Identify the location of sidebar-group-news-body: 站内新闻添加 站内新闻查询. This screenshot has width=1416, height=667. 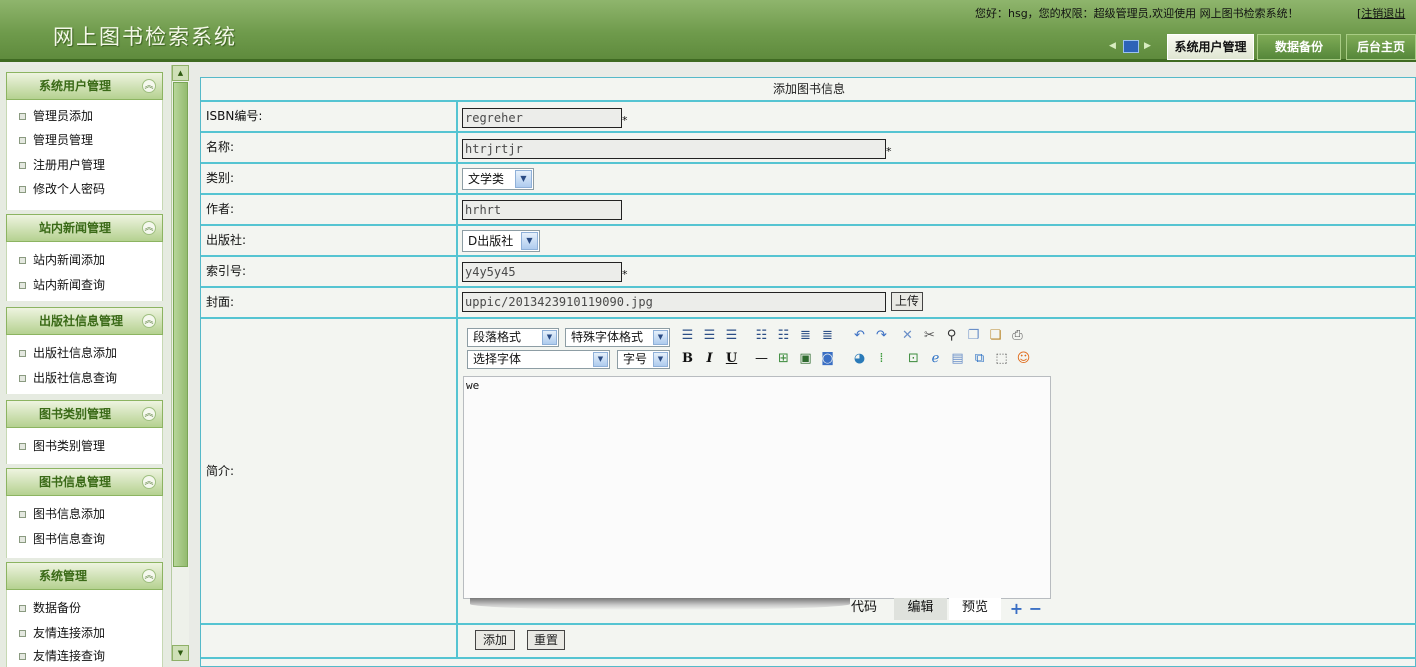
(84, 271).